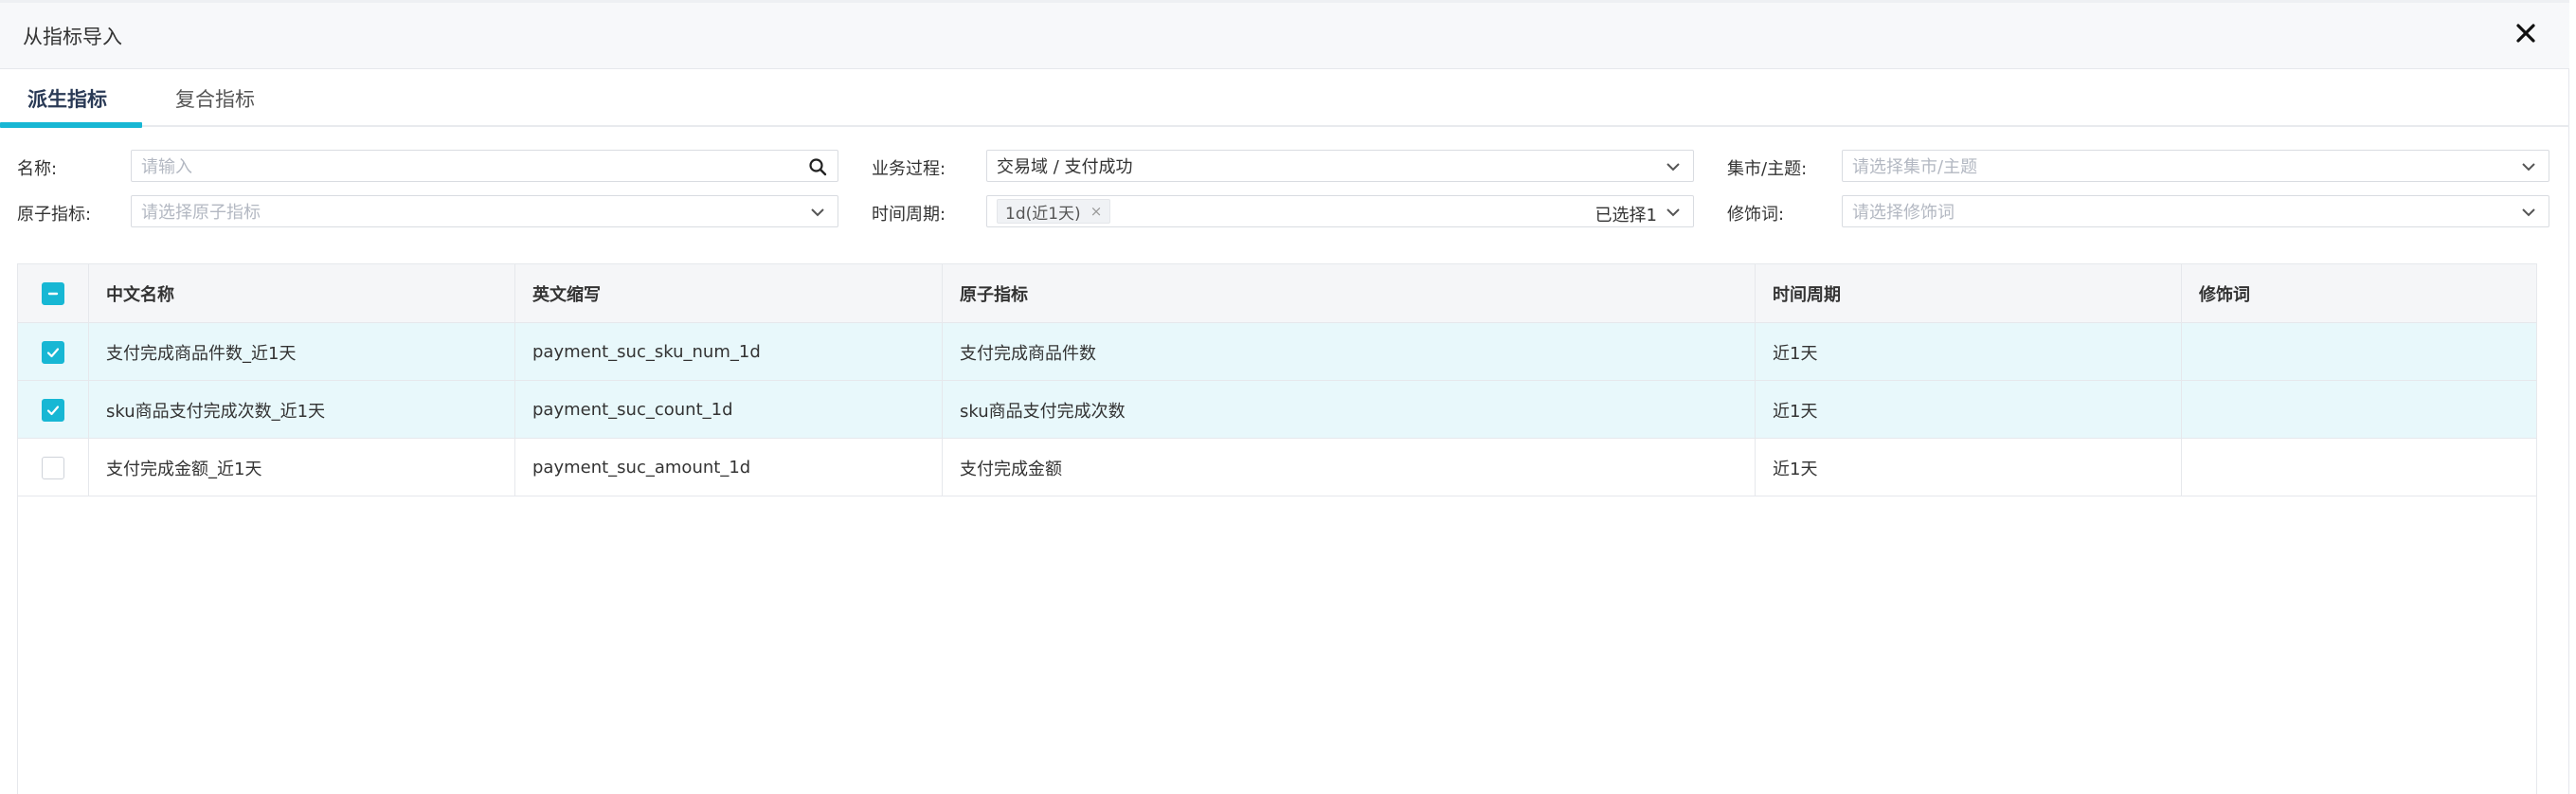 This screenshot has width=2576, height=794. What do you see at coordinates (1096, 211) in the screenshot?
I see `tag-remove-icon: ×` at bounding box center [1096, 211].